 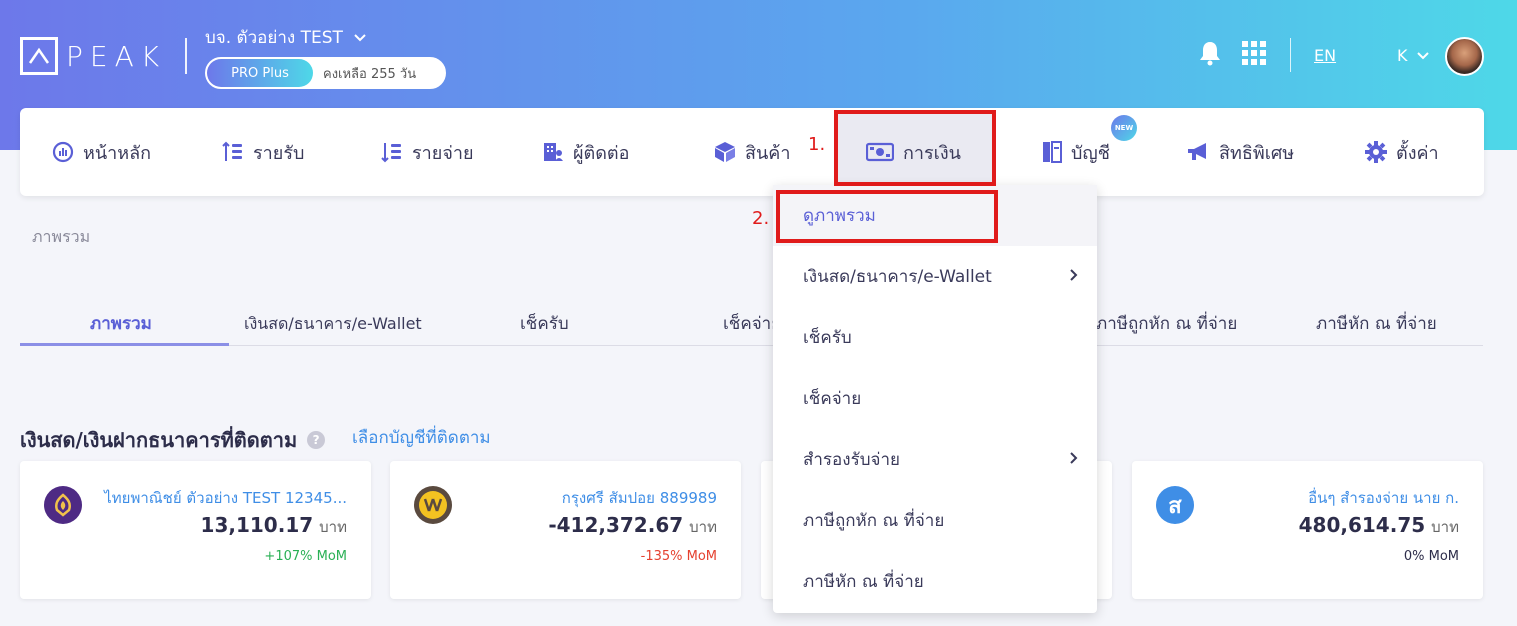 I want to click on account-balance: 480,614.75 บาท, so click(x=1379, y=526).